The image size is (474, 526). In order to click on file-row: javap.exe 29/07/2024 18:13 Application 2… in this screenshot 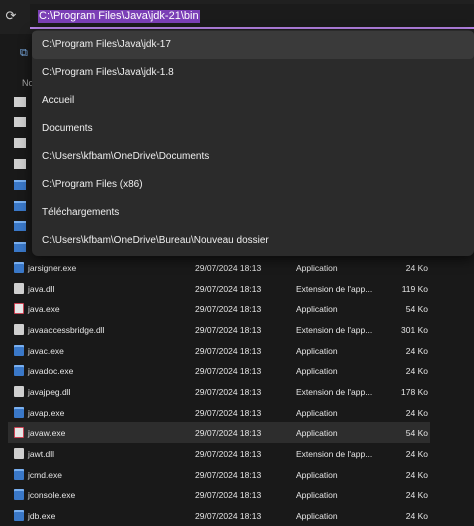, I will do `click(219, 412)`.